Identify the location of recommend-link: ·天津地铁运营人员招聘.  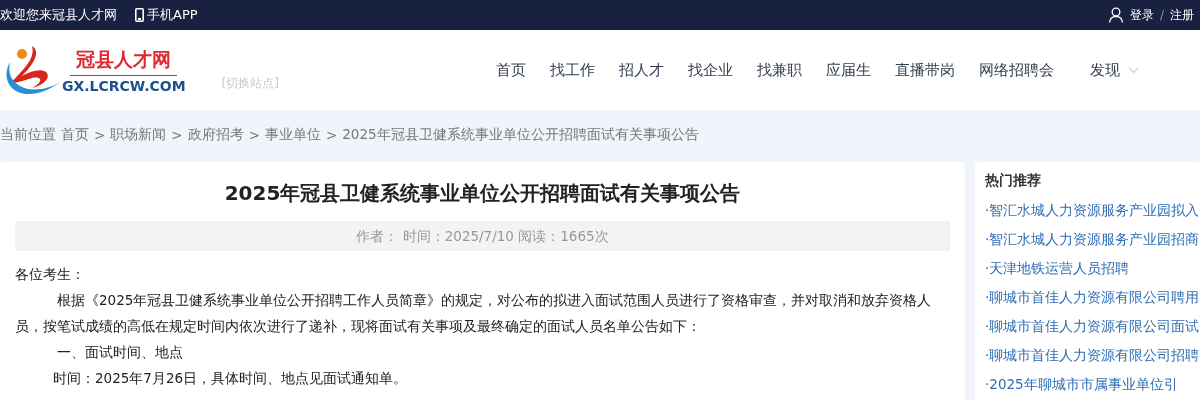
(1092, 268).